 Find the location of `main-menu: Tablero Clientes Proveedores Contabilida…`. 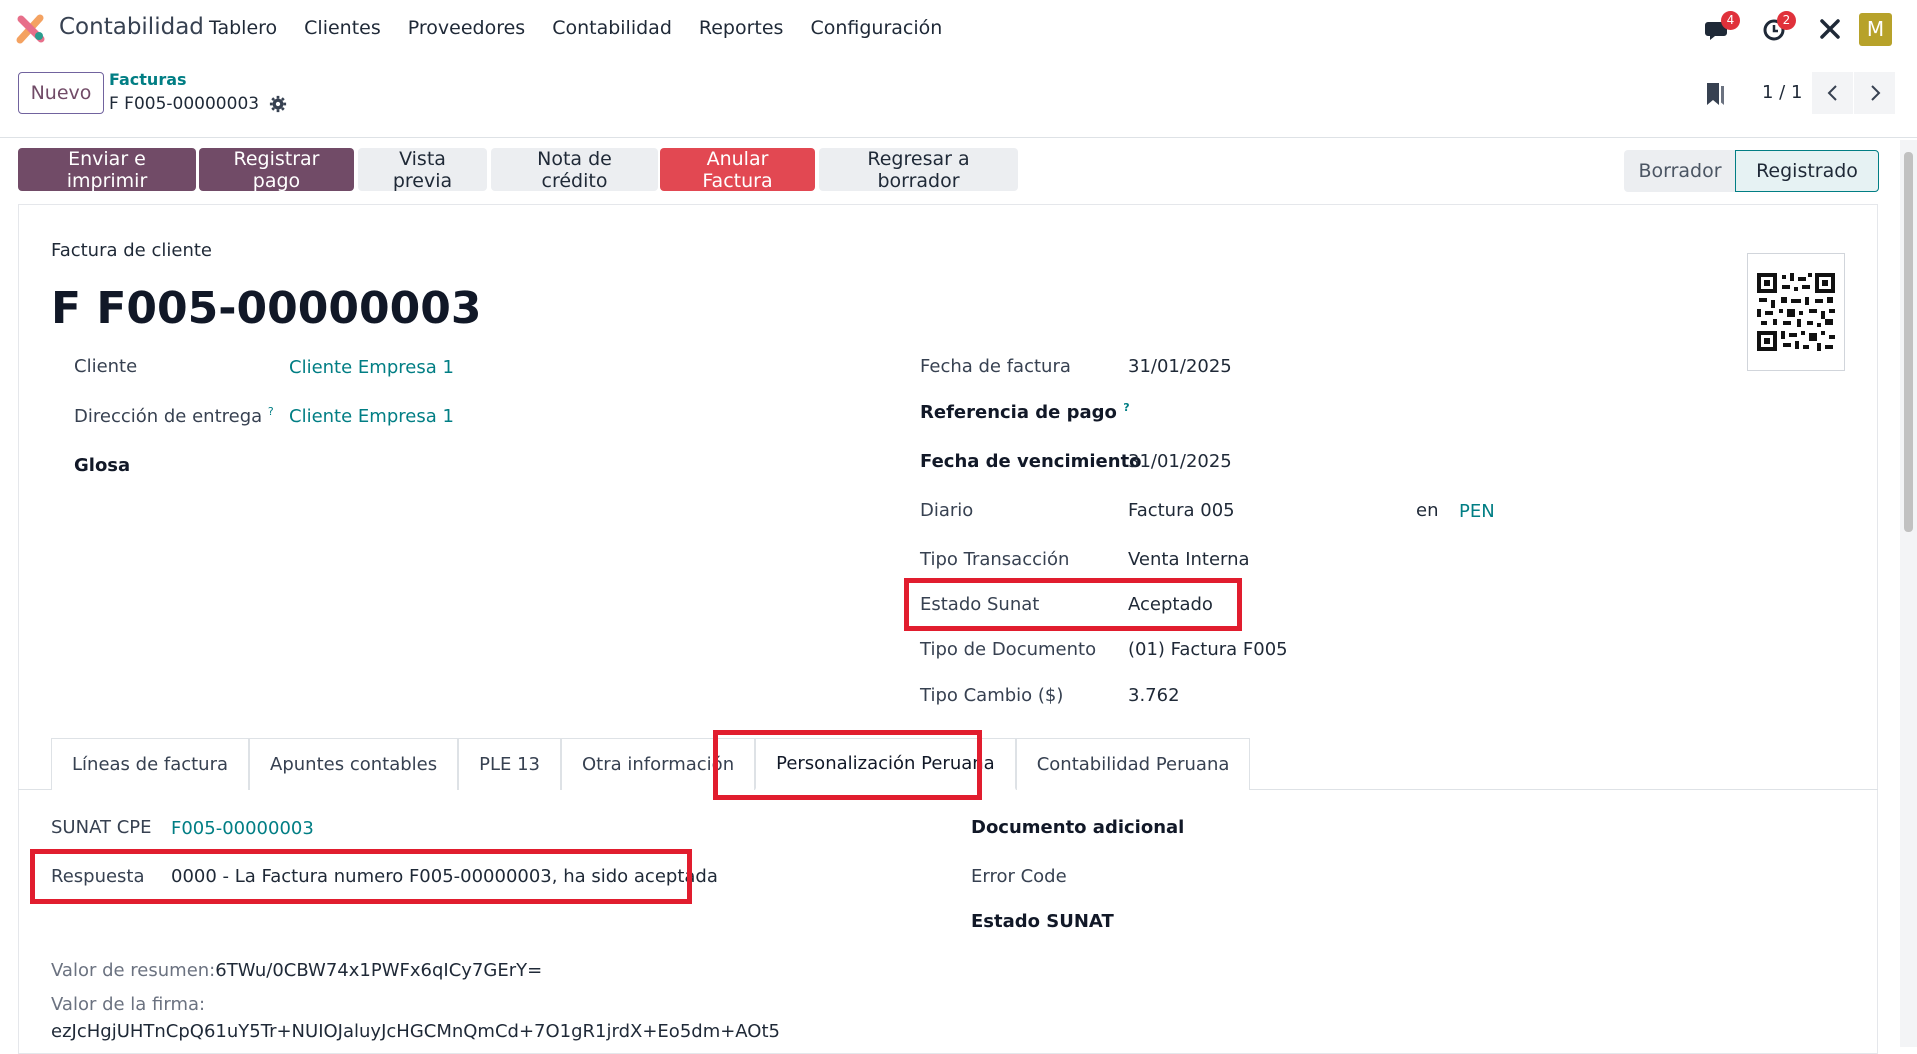

main-menu: Tablero Clientes Proveedores Contabilida… is located at coordinates (589, 28).